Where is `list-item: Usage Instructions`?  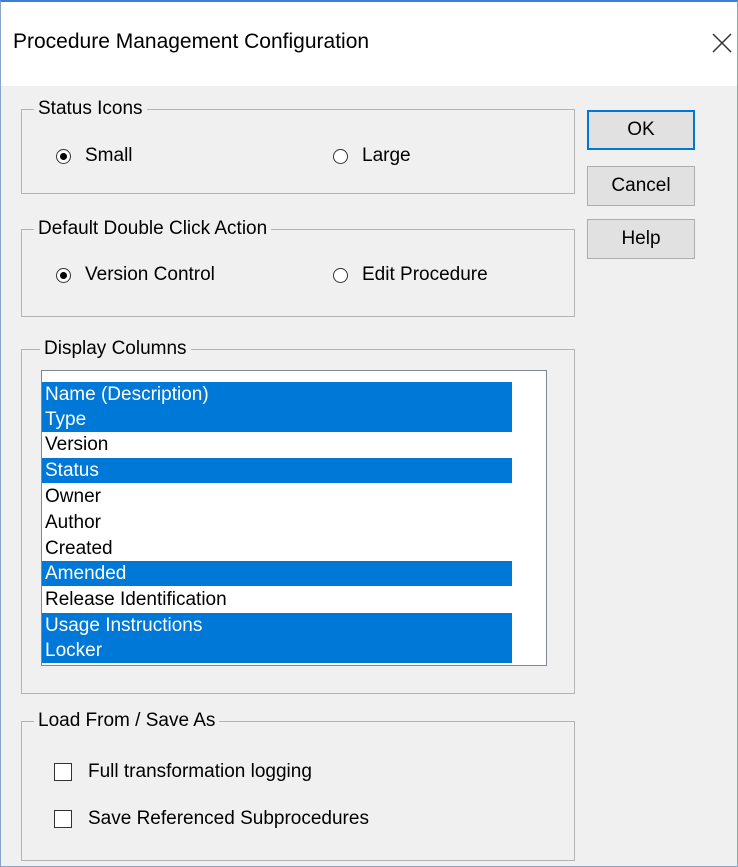 list-item: Usage Instructions is located at coordinates (277, 625).